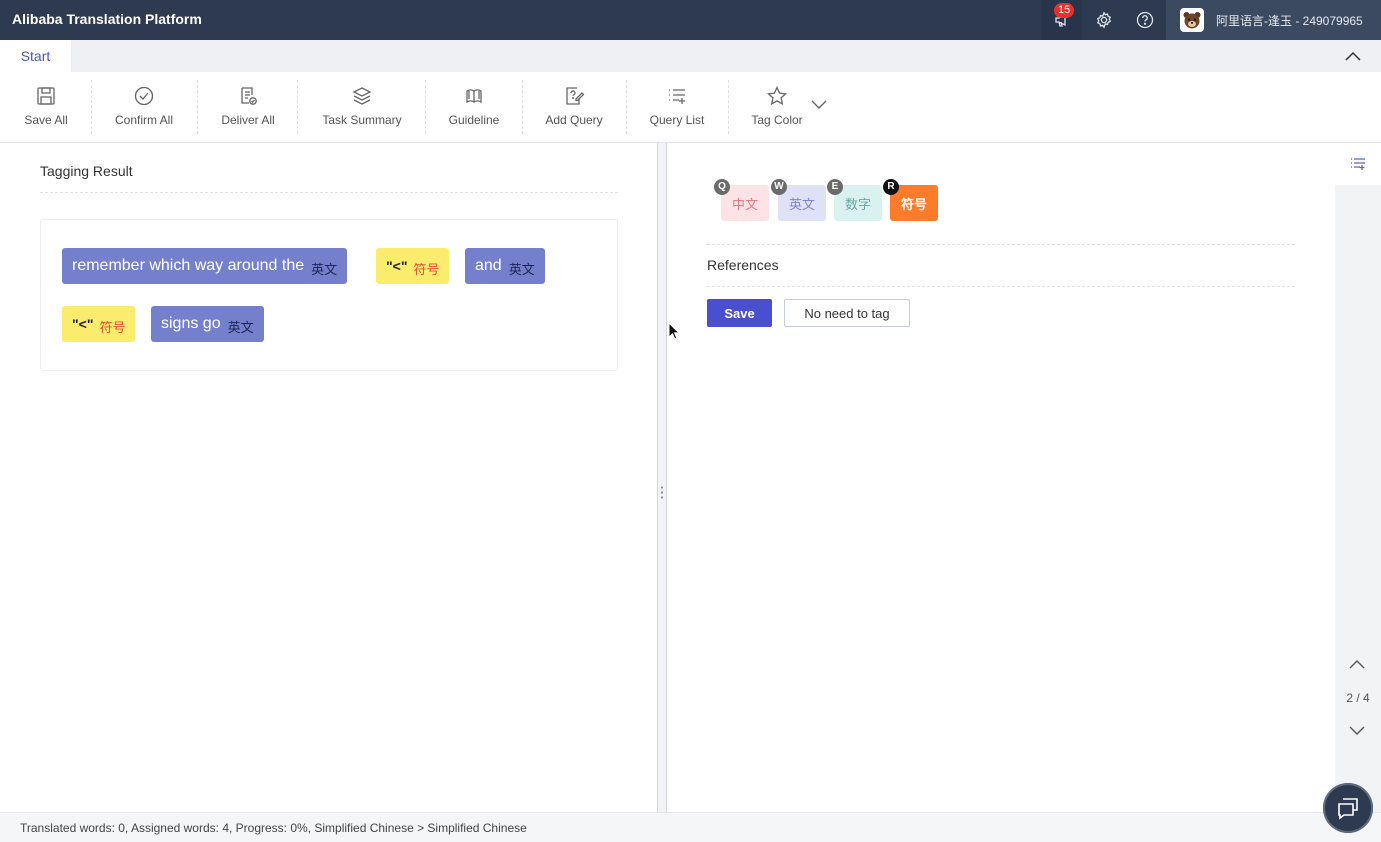 Image resolution: width=1381 pixels, height=842 pixels. Describe the element at coordinates (474, 107) in the screenshot. I see `guideline-button: Guideline` at that location.